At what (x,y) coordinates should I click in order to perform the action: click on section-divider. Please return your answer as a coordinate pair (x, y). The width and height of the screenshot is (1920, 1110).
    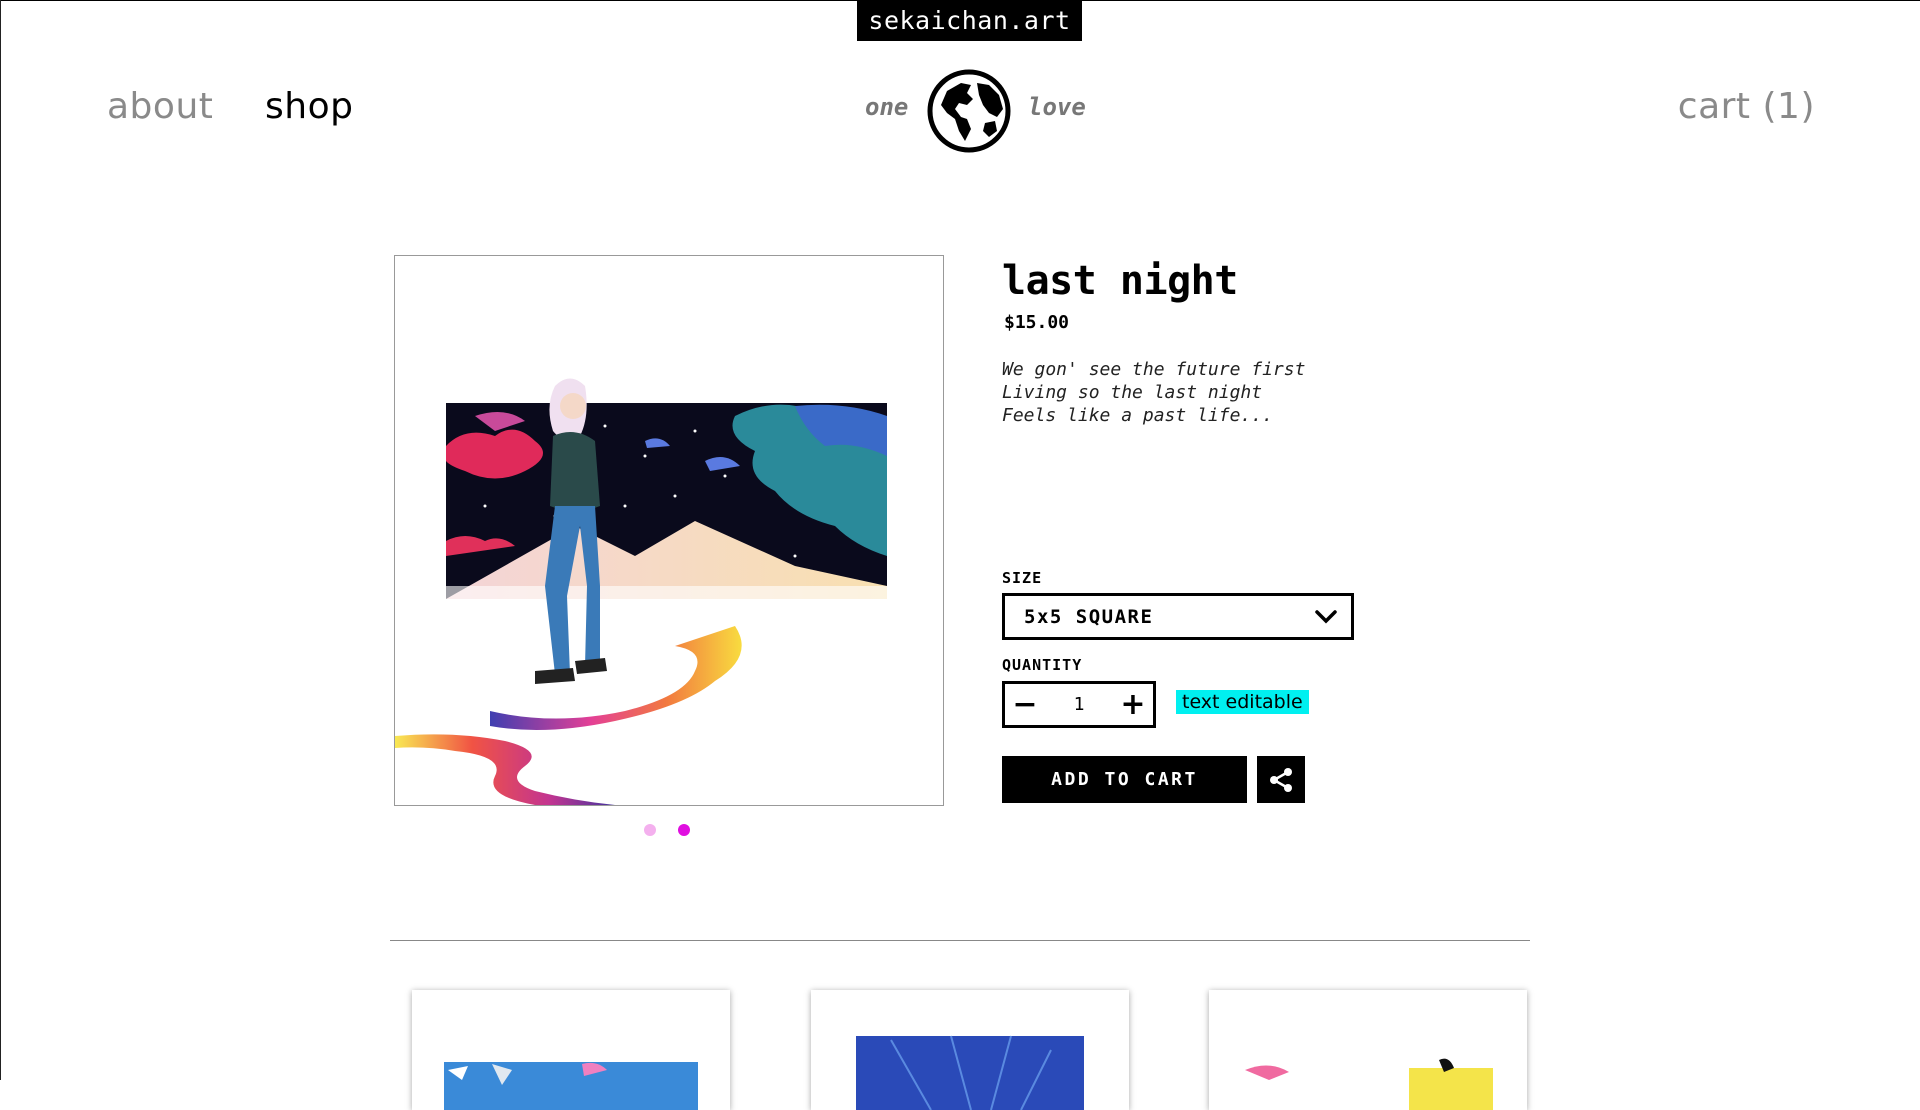
    Looking at the image, I should click on (960, 940).